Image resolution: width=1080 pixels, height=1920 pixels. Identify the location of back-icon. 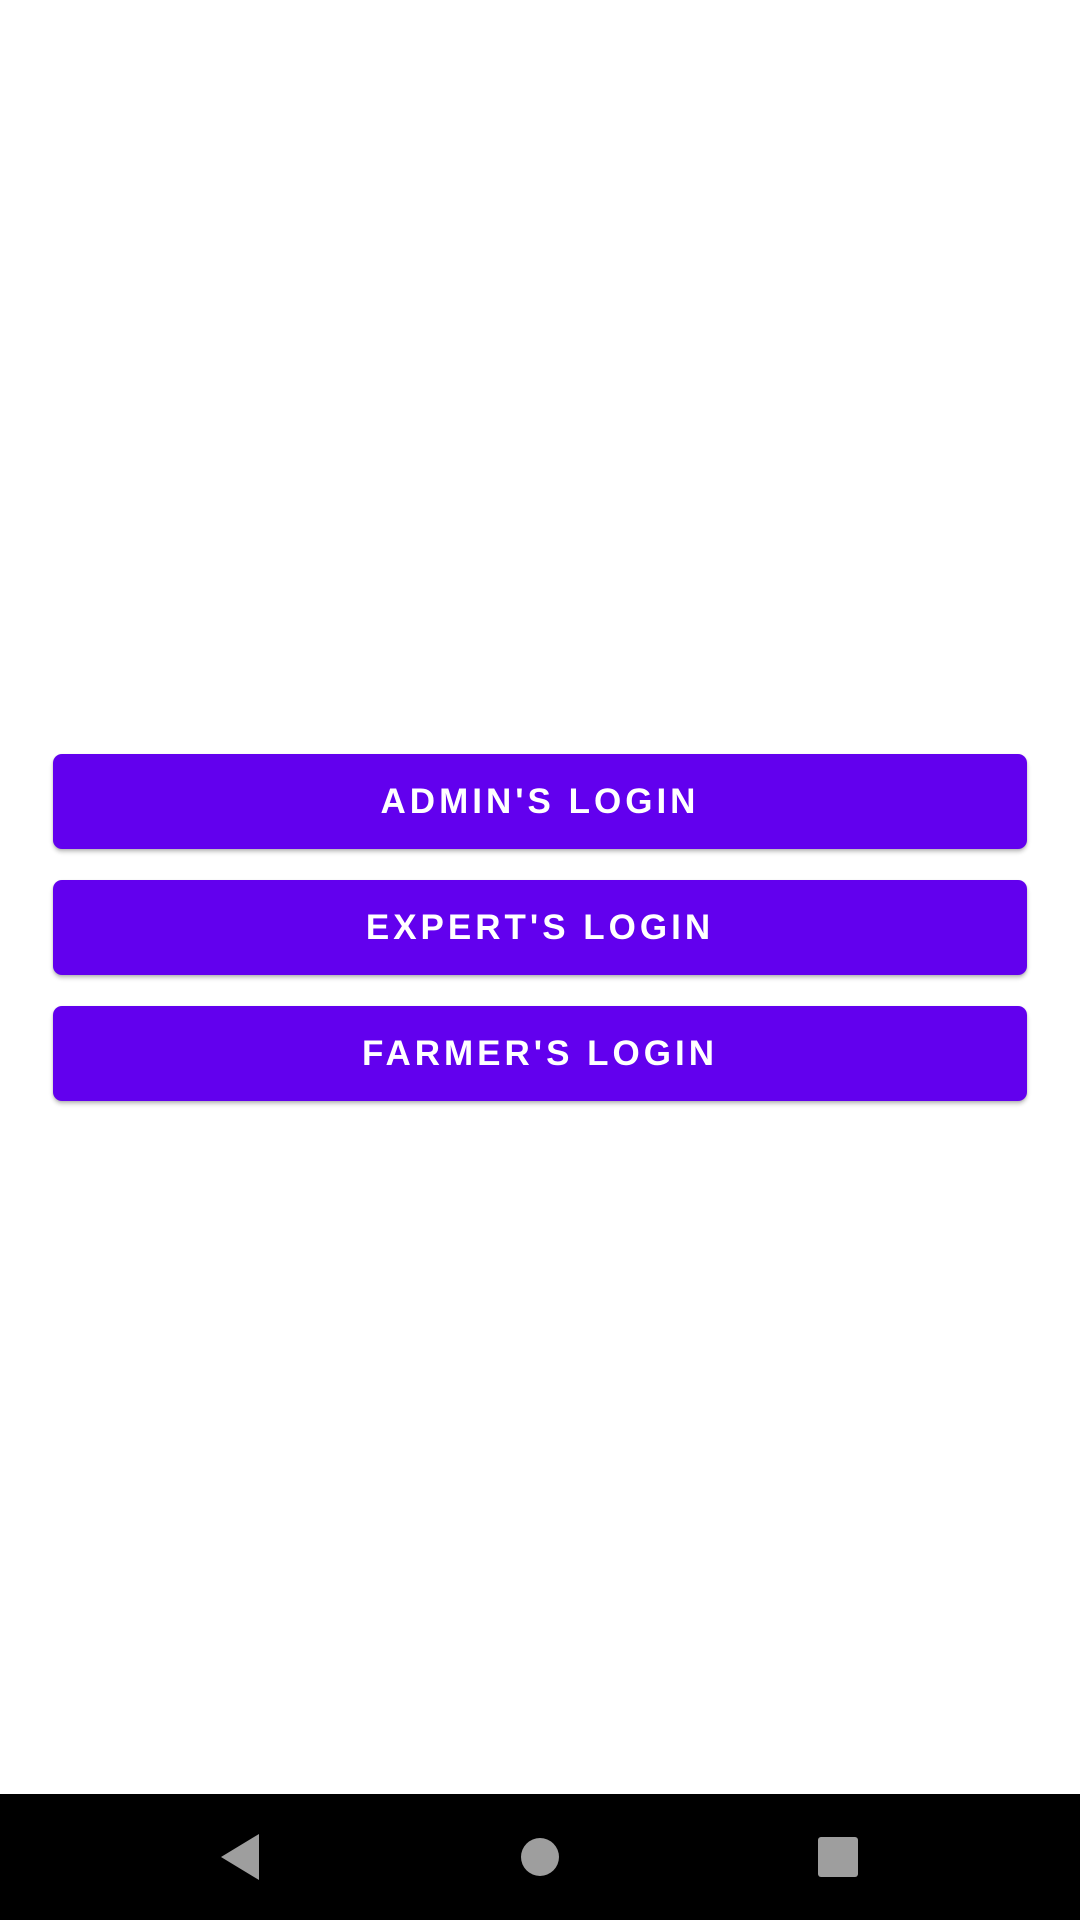
(240, 1857).